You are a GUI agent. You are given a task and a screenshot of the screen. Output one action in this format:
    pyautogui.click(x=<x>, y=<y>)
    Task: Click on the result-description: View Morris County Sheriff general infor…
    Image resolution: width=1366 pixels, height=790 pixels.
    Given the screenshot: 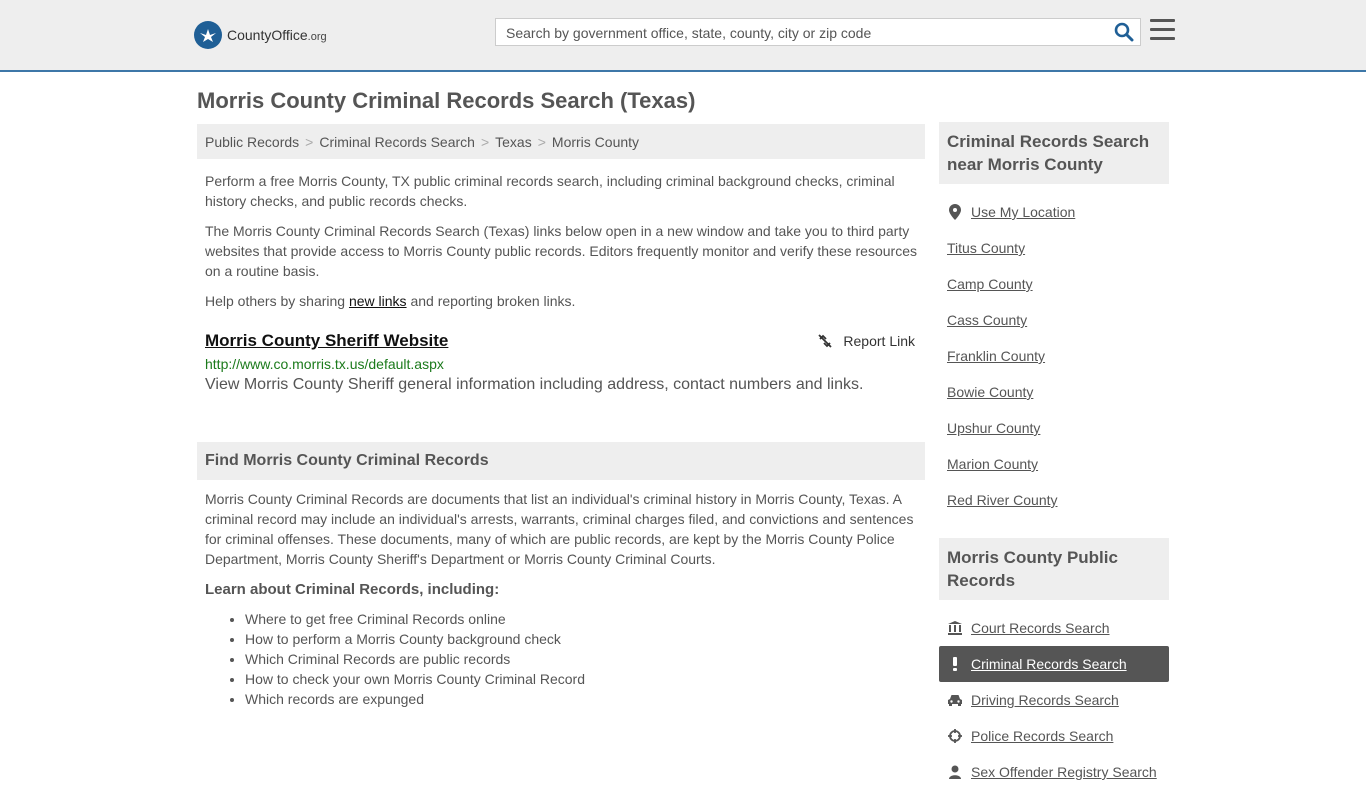 What is the action you would take?
    pyautogui.click(x=534, y=384)
    